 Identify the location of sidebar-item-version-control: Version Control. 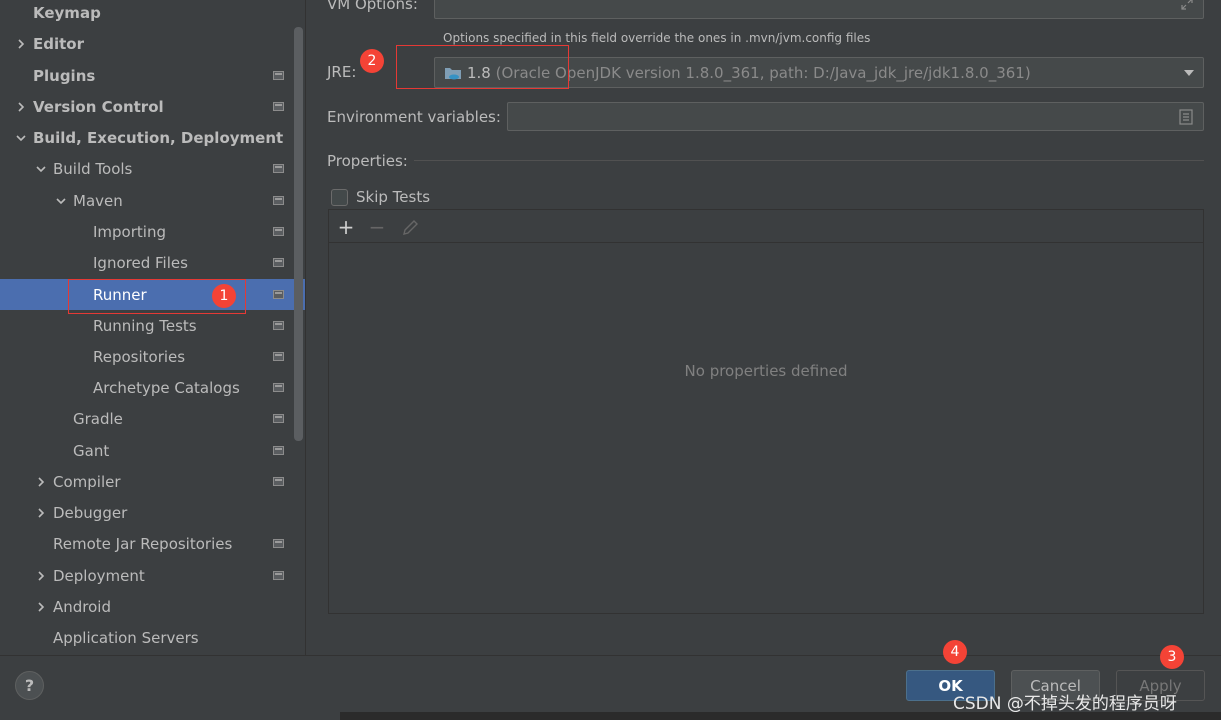
(152, 106).